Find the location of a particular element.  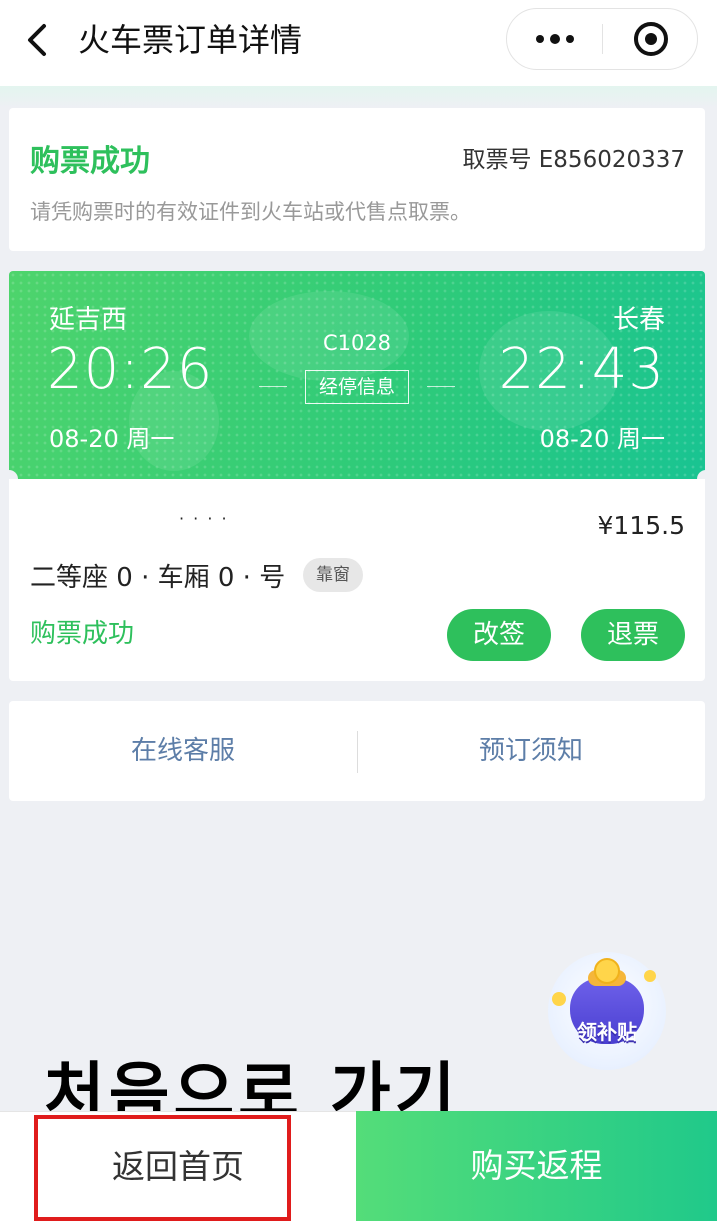

service-links-card: 在线客服 预订须知 is located at coordinates (357, 751).